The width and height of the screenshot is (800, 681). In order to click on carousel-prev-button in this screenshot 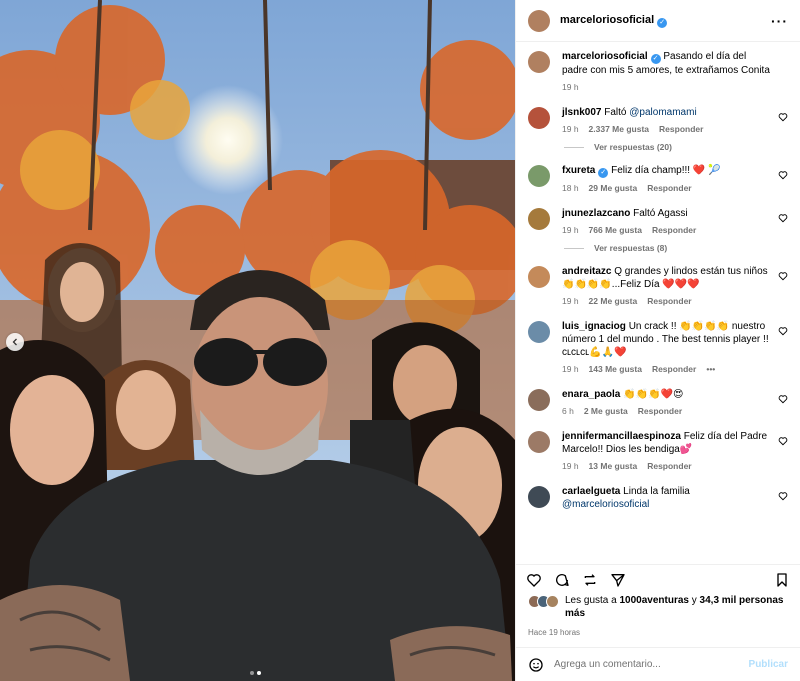, I will do `click(15, 342)`.